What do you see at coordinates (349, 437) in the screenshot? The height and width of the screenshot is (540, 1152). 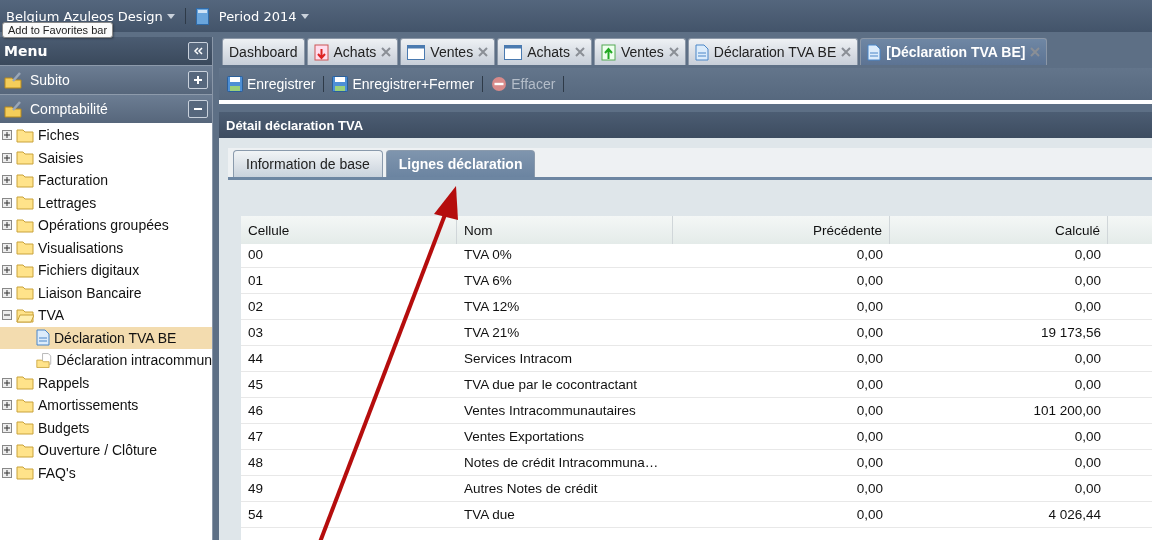 I see `table-cell: 47` at bounding box center [349, 437].